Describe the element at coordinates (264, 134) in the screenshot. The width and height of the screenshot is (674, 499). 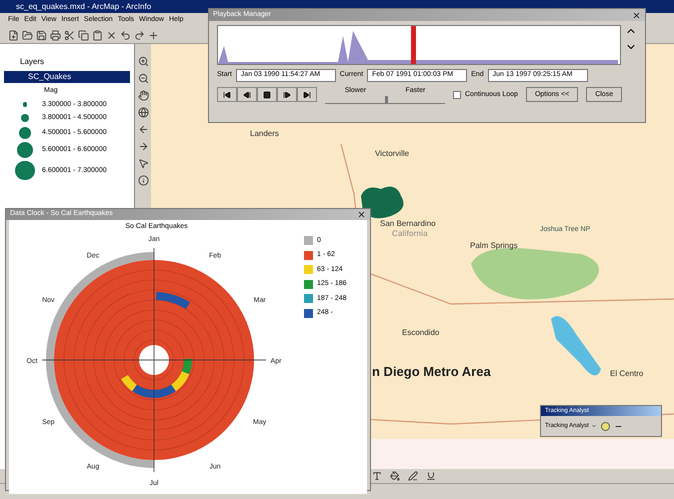
I see `map-label: Landers` at that location.